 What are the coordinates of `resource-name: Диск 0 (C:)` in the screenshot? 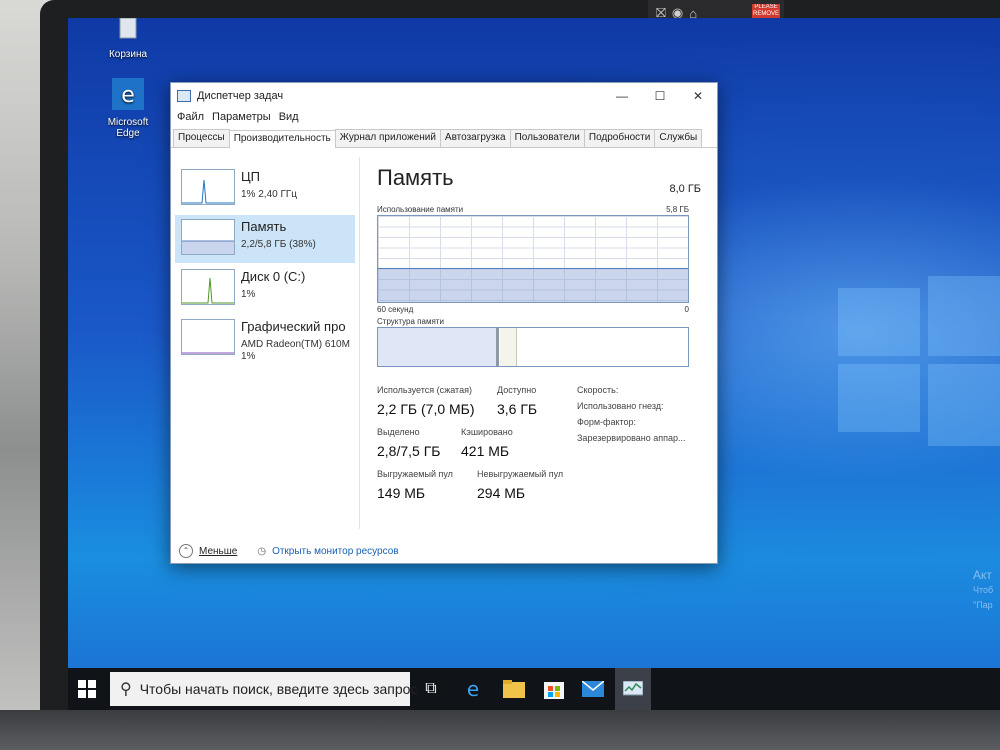 It's located at (273, 276).